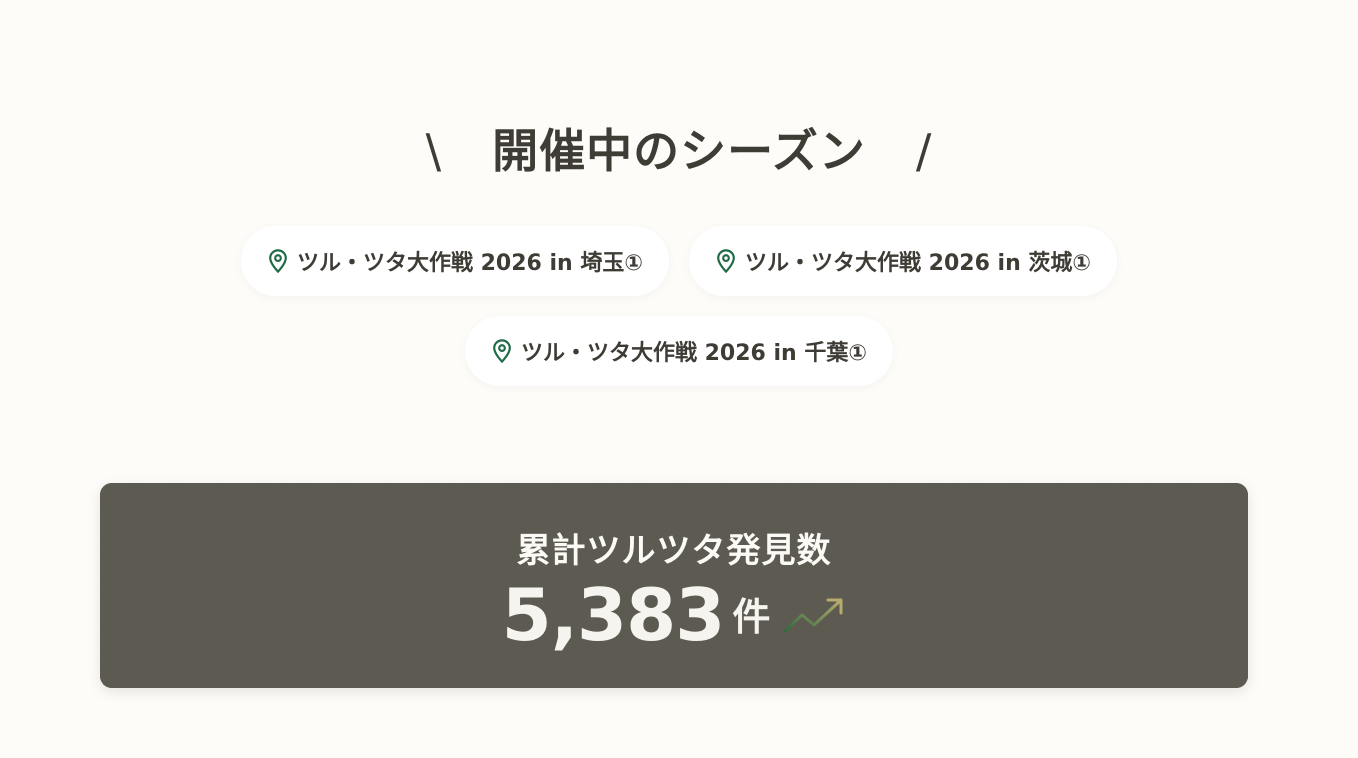 This screenshot has width=1358, height=758. I want to click on section-heading: \ 開催中のシーズン /, so click(679, 148).